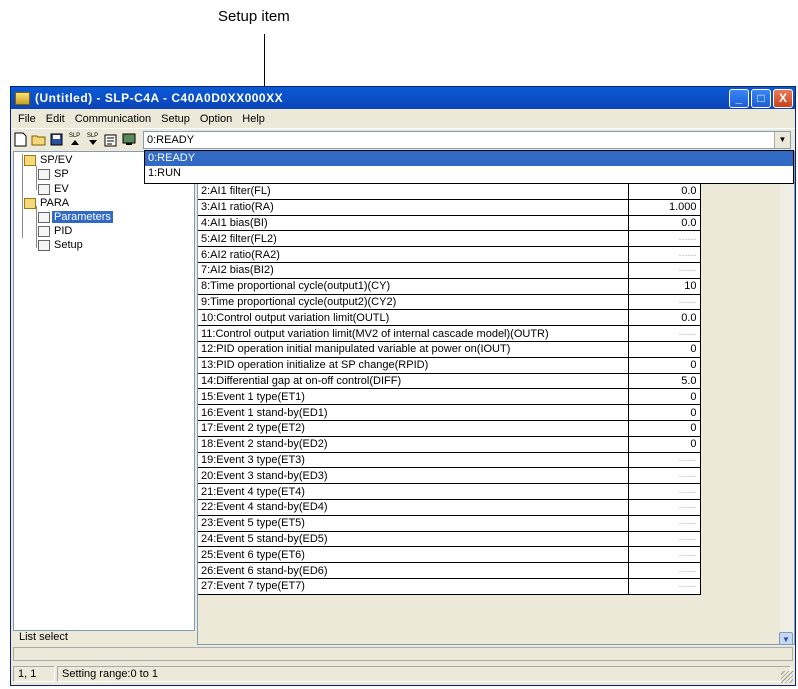 The height and width of the screenshot is (689, 798). I want to click on table-row: 18:Event 2 stand-by(ED2) 0, so click(496, 444).